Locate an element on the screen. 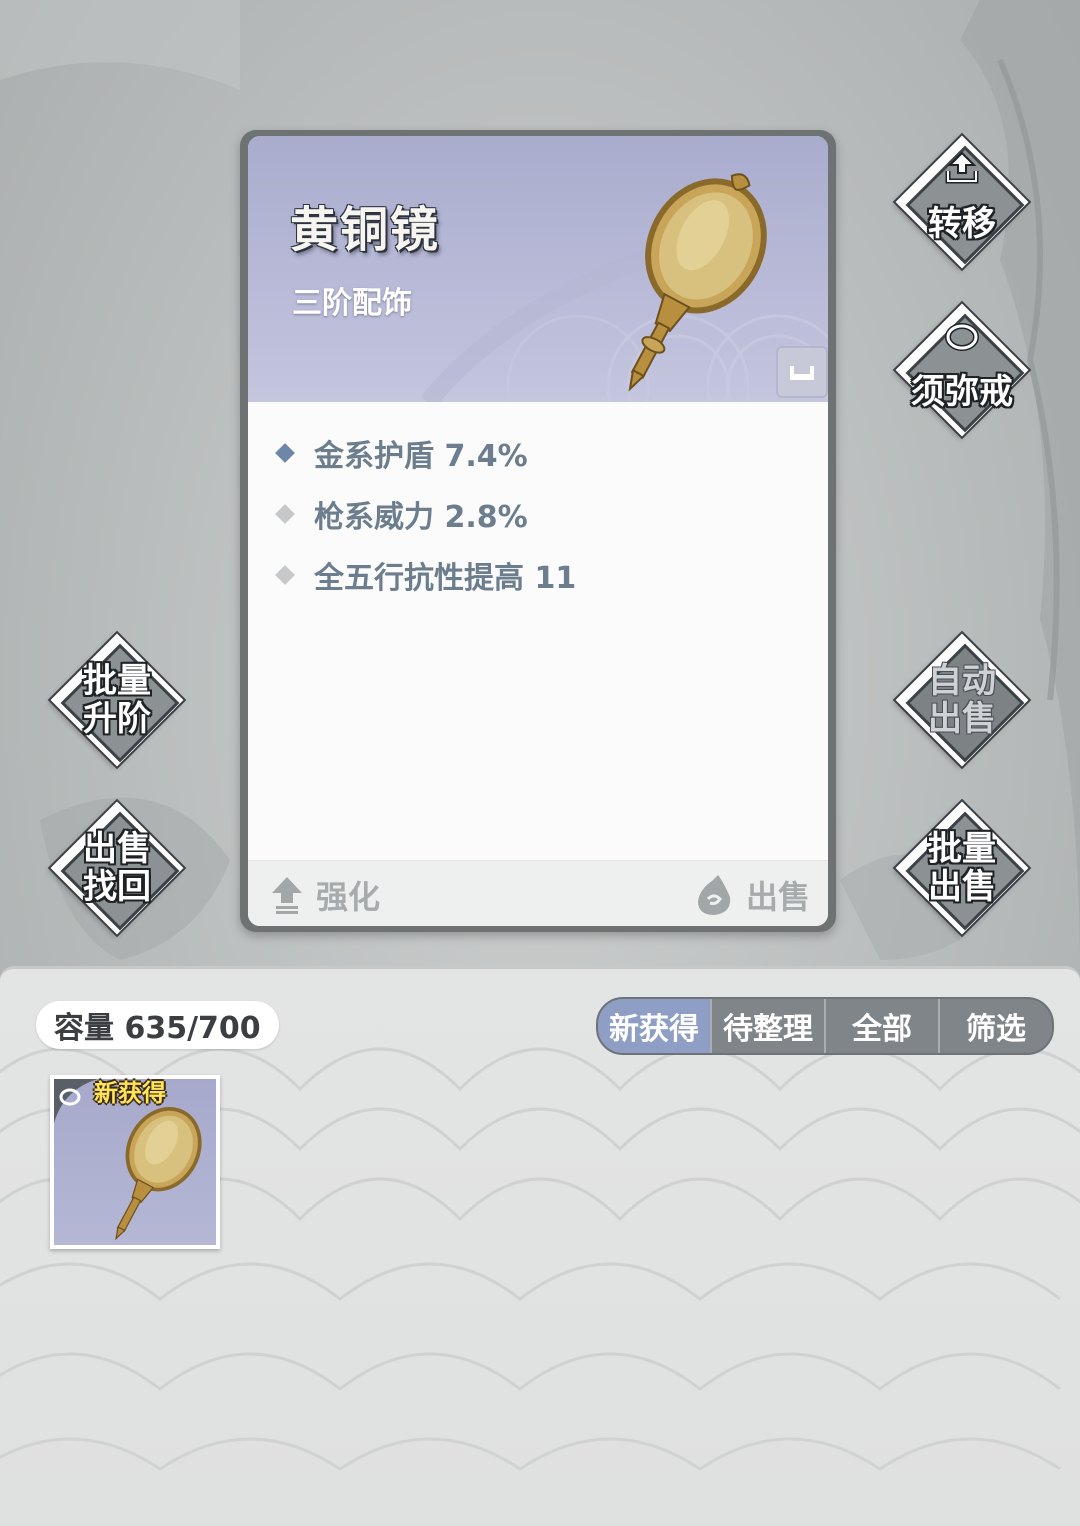  capacity-indicator: 容量 635/700 is located at coordinates (157, 1025).